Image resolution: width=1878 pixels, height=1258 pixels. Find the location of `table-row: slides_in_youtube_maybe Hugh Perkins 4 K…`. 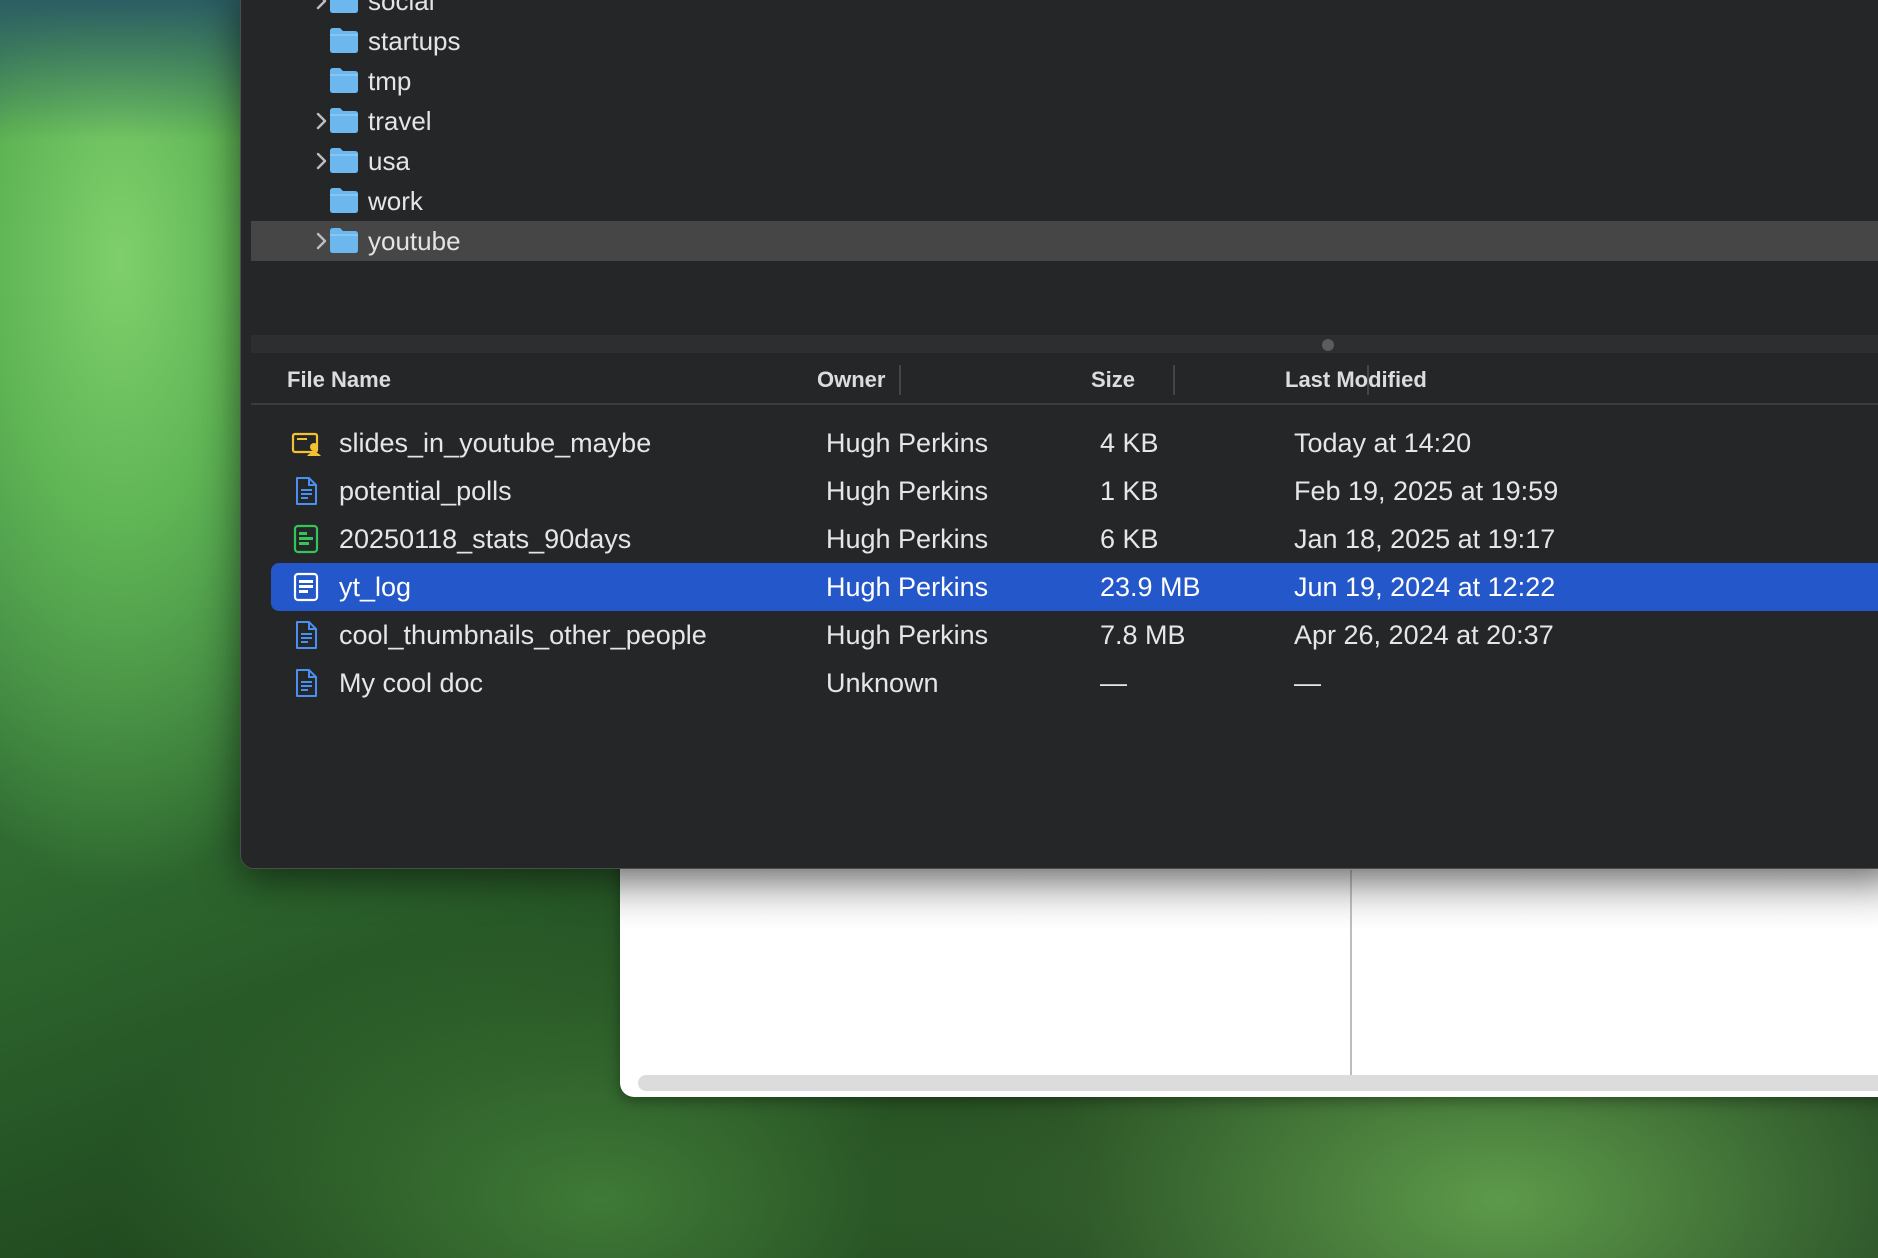

table-row: slides_in_youtube_maybe Hugh Perkins 4 K… is located at coordinates (1074, 443).